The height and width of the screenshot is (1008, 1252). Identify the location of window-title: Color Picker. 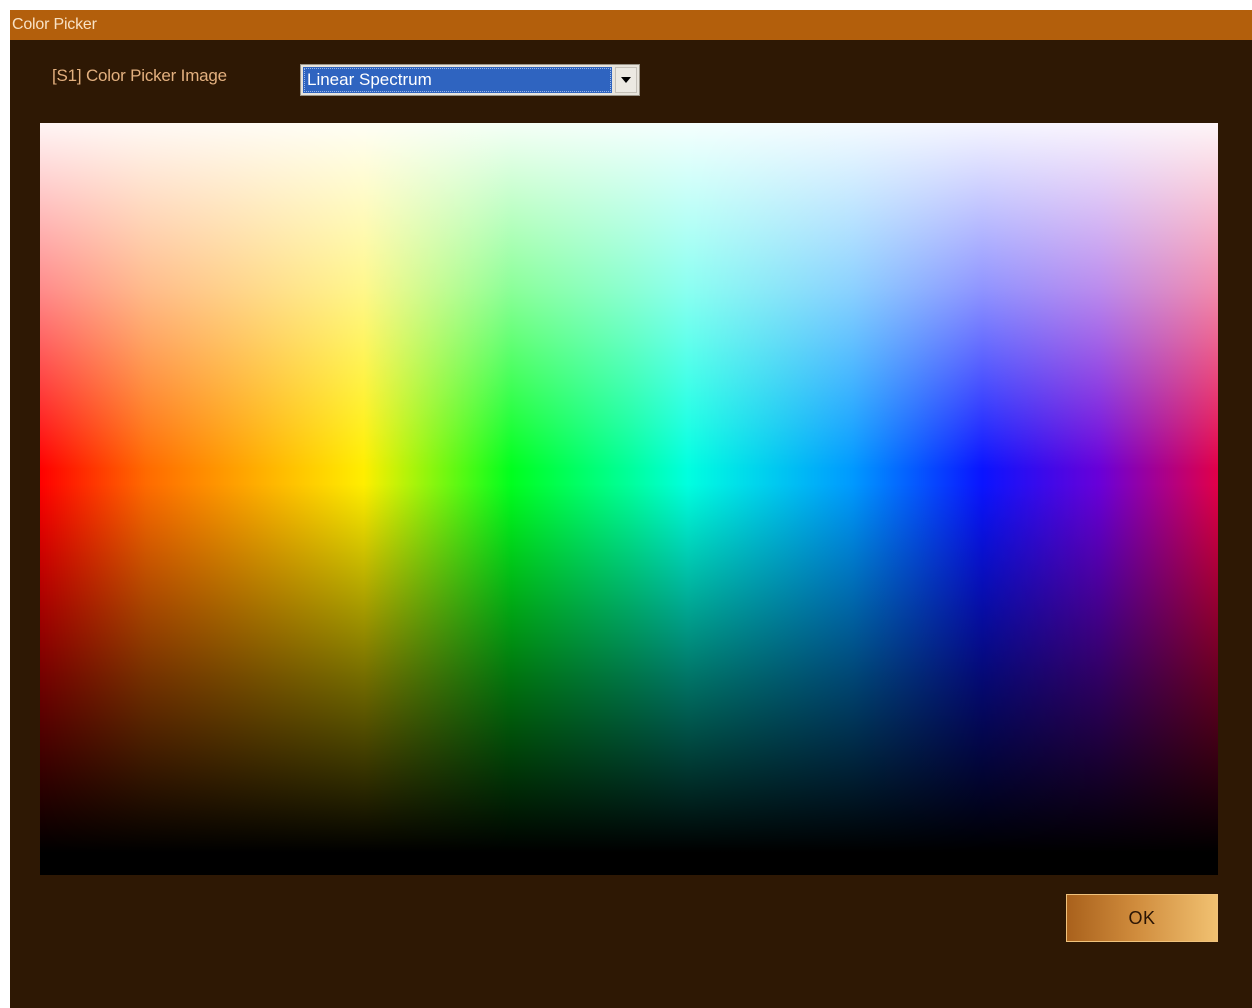
(54, 24).